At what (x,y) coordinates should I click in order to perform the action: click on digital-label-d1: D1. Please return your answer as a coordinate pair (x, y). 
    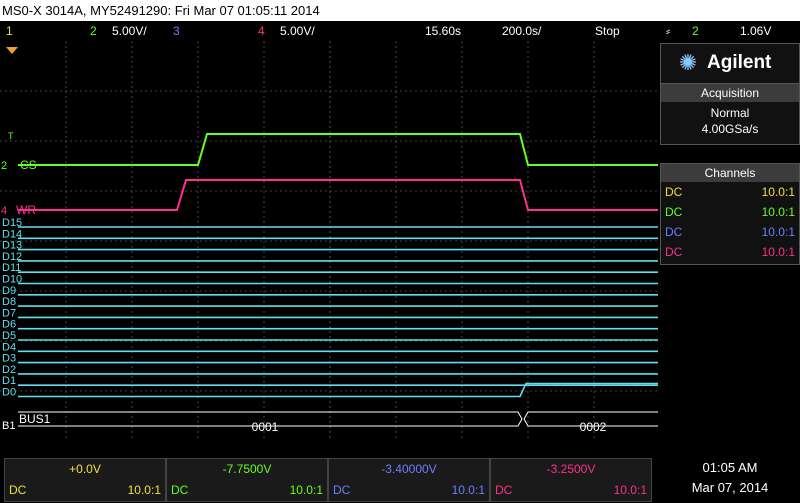
    Looking at the image, I should click on (9, 381).